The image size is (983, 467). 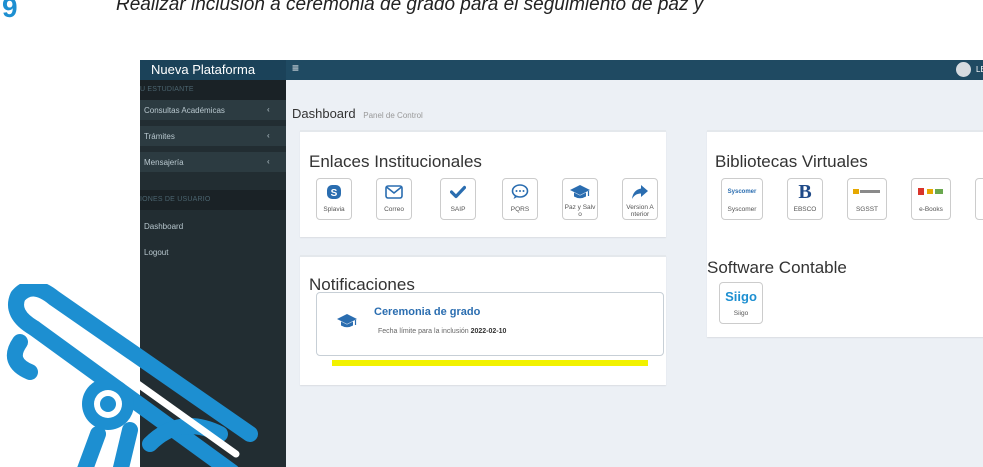 I want to click on tile-ebooks: e-Books, so click(x=931, y=199).